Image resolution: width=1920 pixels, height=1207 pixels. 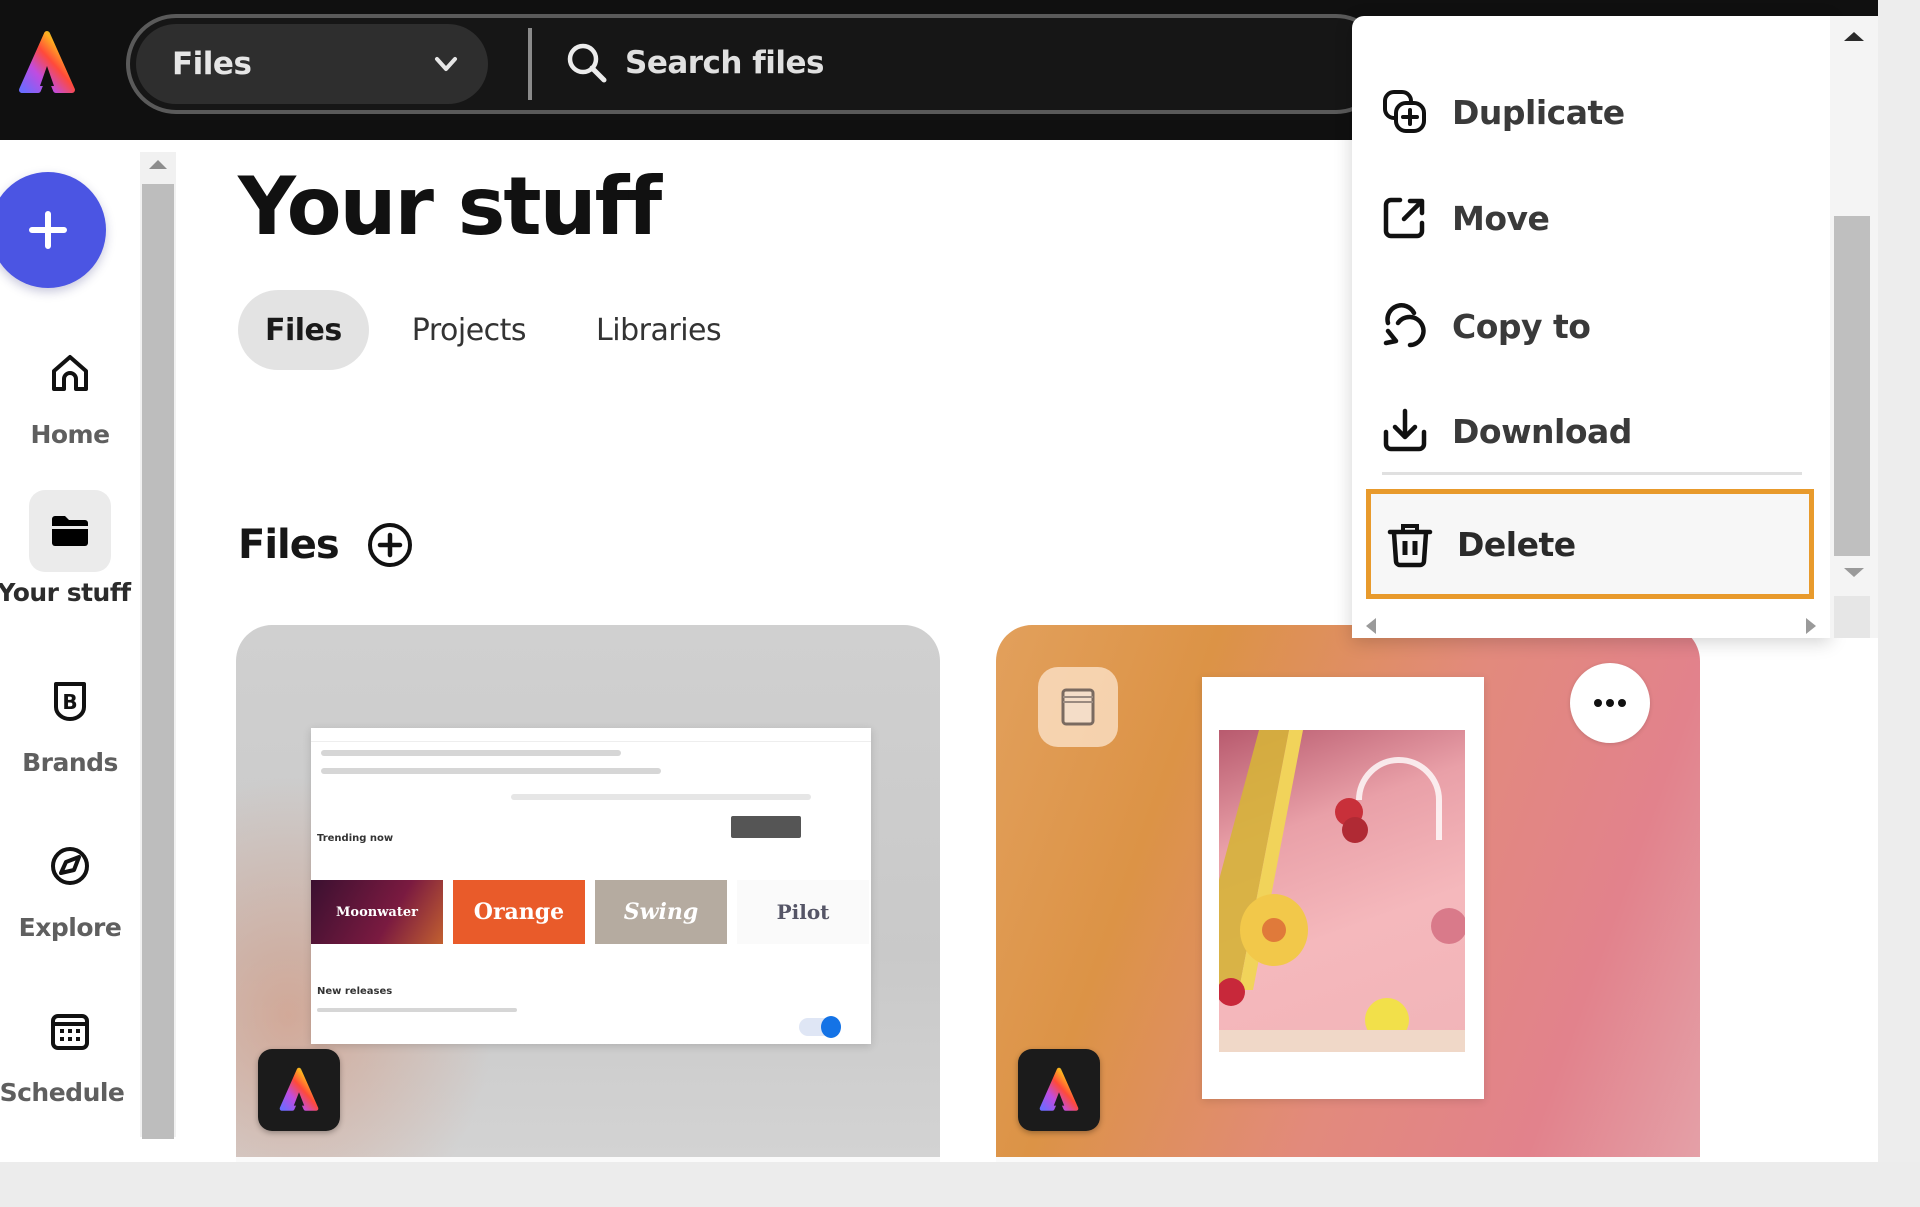 I want to click on plus-icon, so click(x=48, y=230).